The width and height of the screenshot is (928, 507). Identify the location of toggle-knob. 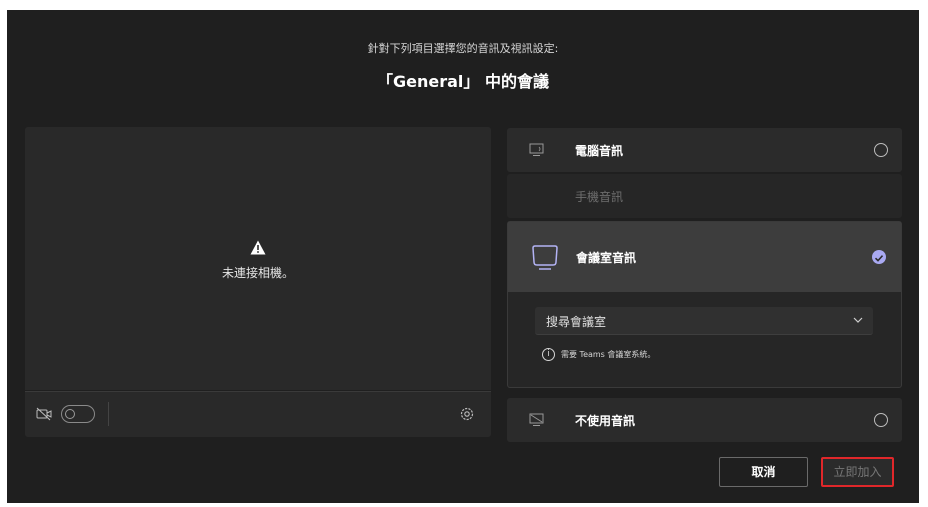
(70, 414).